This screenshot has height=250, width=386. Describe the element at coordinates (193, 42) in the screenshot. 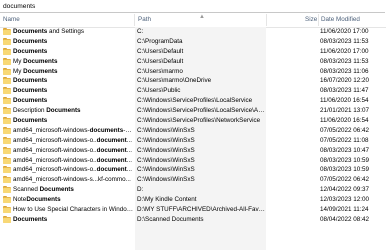

I see `result-row: Documents C:\ProgramData 08/03/2023 11:53` at that location.